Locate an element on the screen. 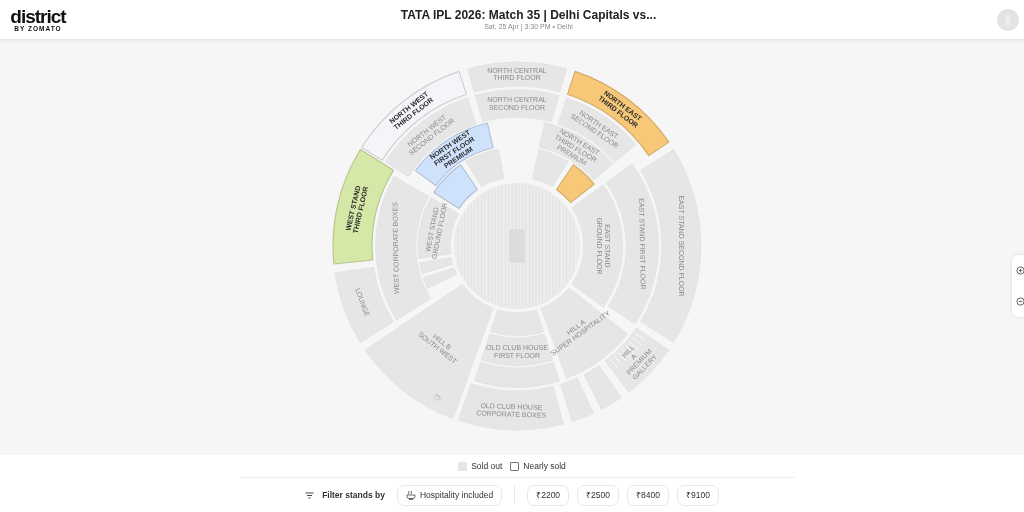  dining-icon is located at coordinates (410, 495).